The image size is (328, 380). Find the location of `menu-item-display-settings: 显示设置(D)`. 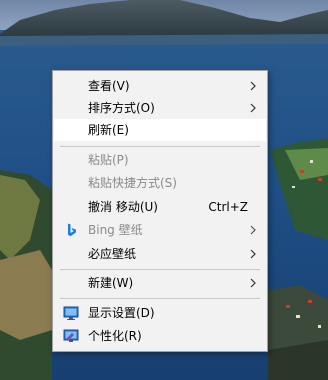

menu-item-display-settings: 显示设置(D) is located at coordinates (160, 313).